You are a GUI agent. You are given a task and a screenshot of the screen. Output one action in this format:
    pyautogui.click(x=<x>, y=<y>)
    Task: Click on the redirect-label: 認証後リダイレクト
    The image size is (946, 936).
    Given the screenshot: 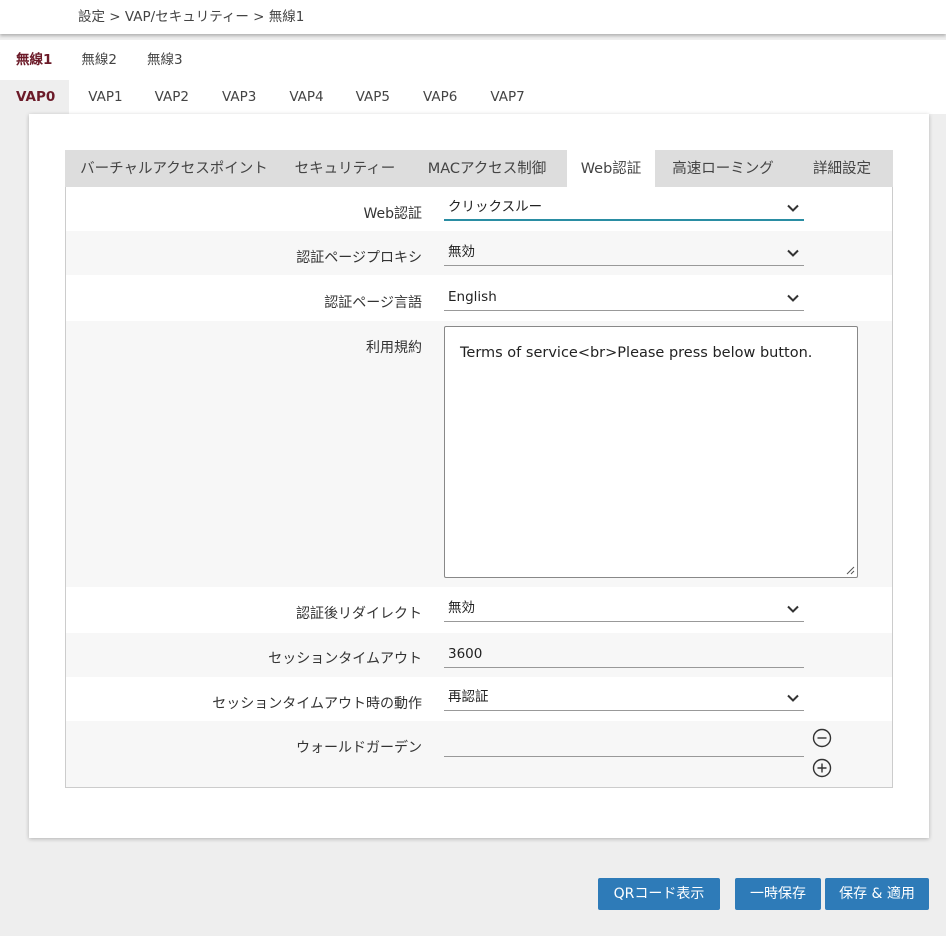 What is the action you would take?
    pyautogui.click(x=359, y=614)
    